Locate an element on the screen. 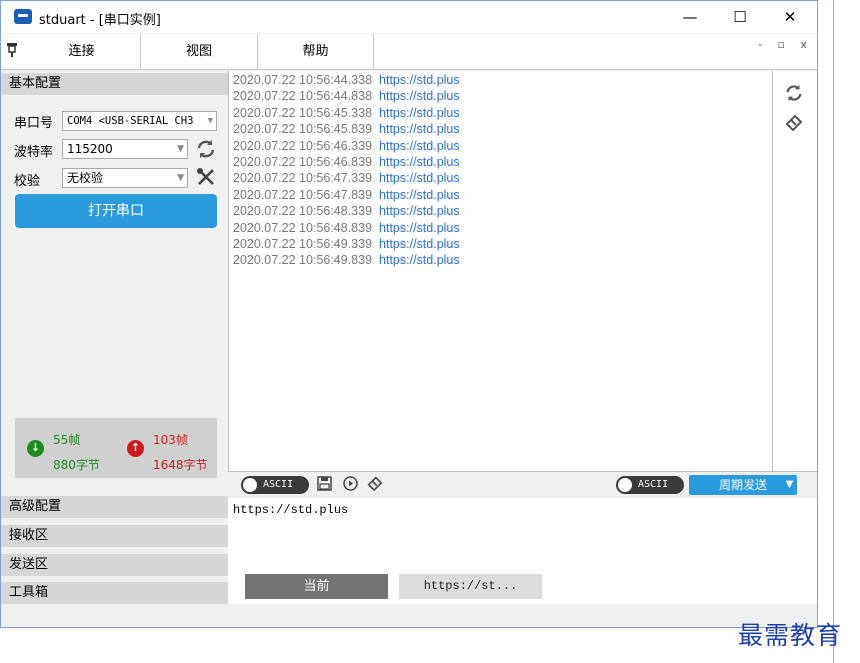  log-timestamp: 2020.07.22 10:56:49.839 is located at coordinates (303, 260).